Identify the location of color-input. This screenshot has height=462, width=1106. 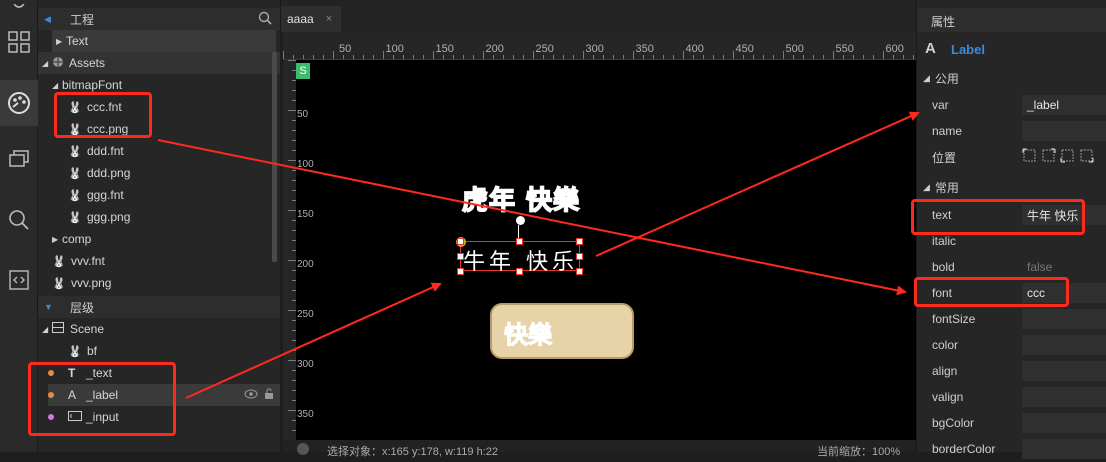
(1064, 345).